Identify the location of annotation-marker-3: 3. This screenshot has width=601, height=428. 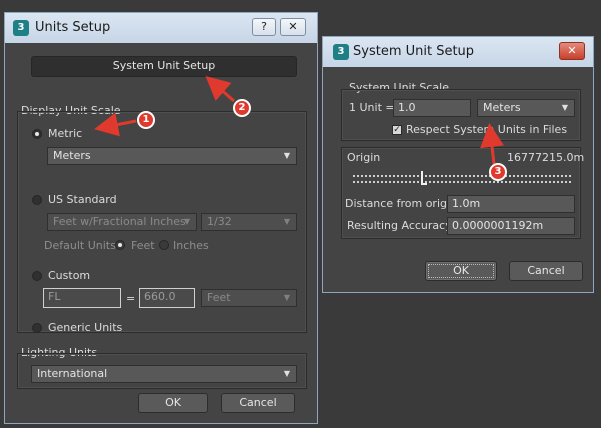
(498, 172).